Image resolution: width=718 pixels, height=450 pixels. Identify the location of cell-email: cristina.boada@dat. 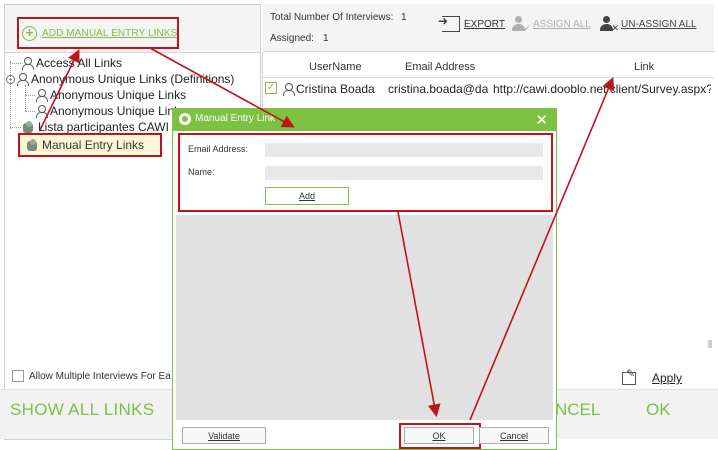
(438, 89).